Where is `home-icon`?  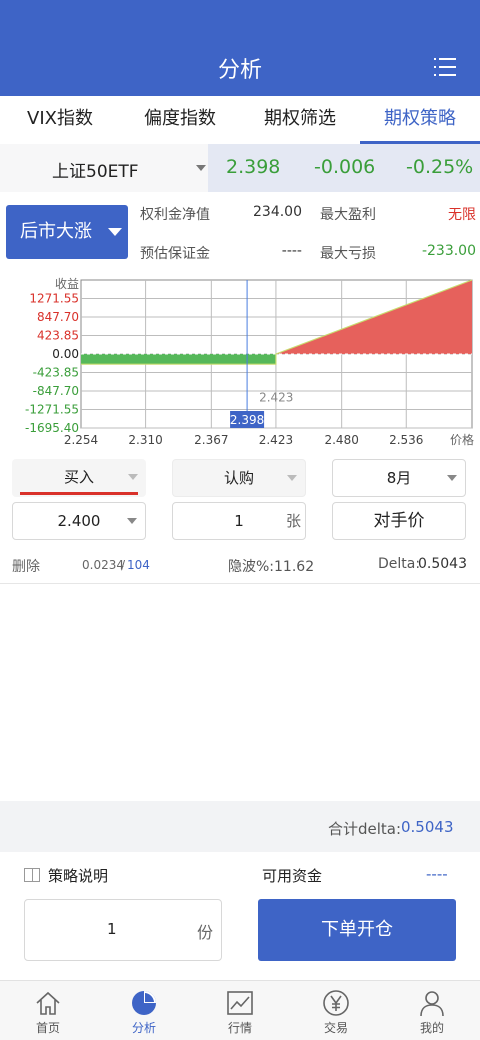 home-icon is located at coordinates (48, 1003).